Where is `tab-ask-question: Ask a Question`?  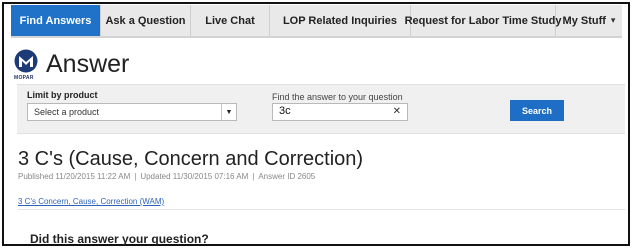
tab-ask-question: Ask a Question is located at coordinates (146, 20).